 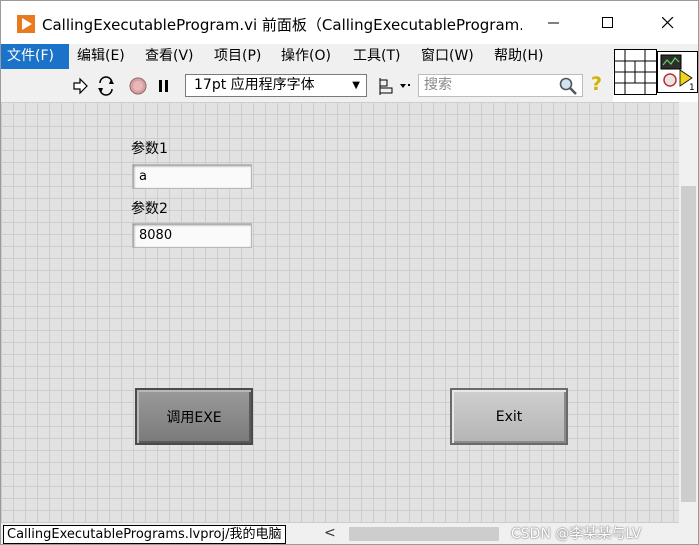 What do you see at coordinates (500, 85) in the screenshot?
I see `search-input: 搜索` at bounding box center [500, 85].